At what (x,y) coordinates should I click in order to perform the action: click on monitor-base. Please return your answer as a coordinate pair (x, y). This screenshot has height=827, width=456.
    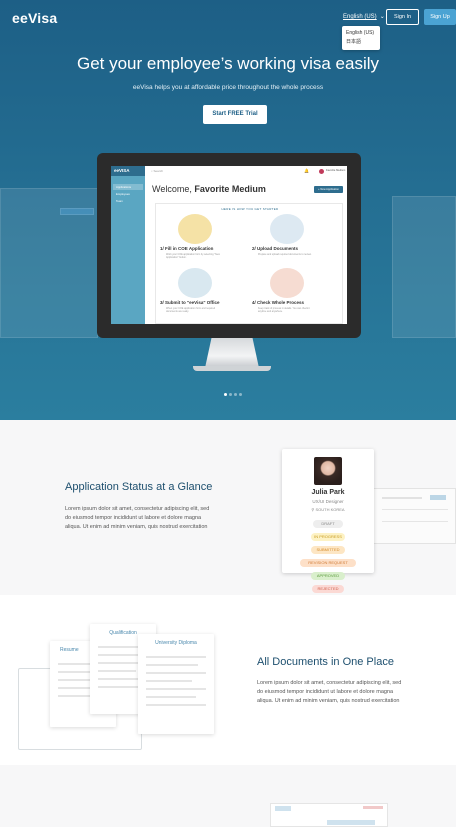
    Looking at the image, I should click on (232, 368).